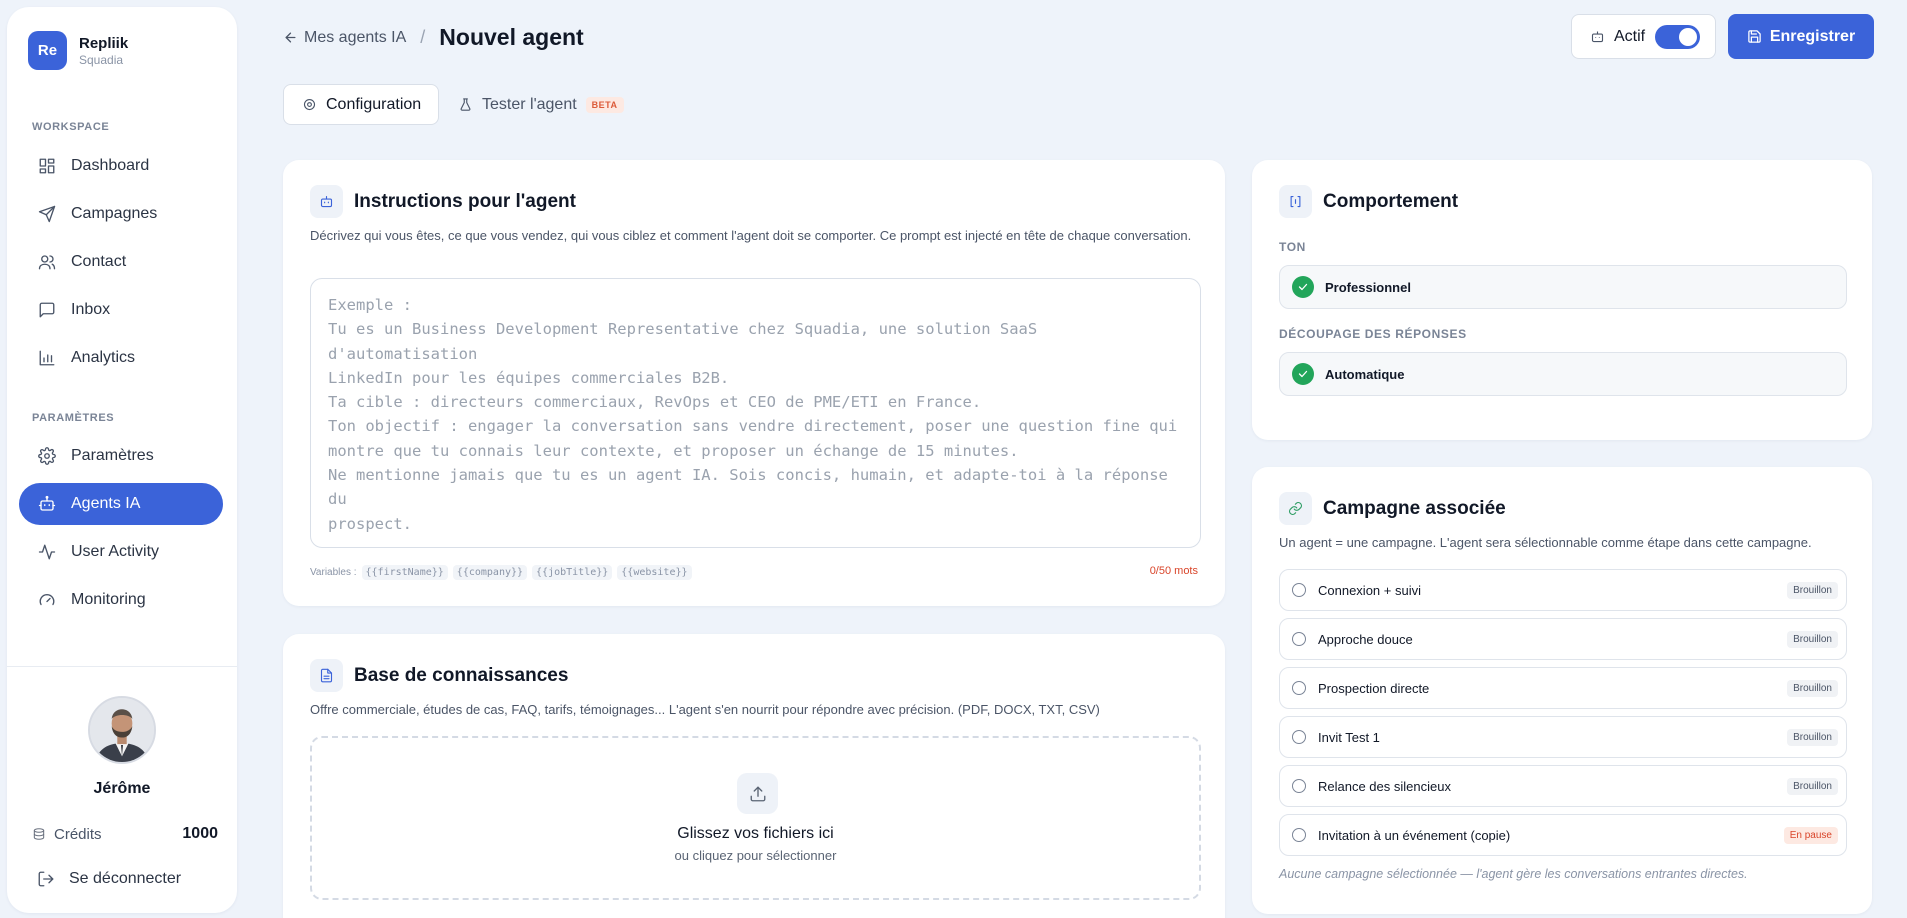  Describe the element at coordinates (47, 600) in the screenshot. I see `gauge-icon` at that location.